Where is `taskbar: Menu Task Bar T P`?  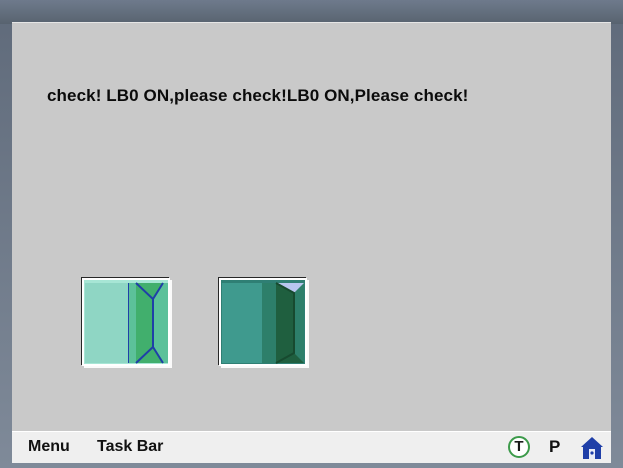
taskbar: Menu Task Bar T P is located at coordinates (311, 447).